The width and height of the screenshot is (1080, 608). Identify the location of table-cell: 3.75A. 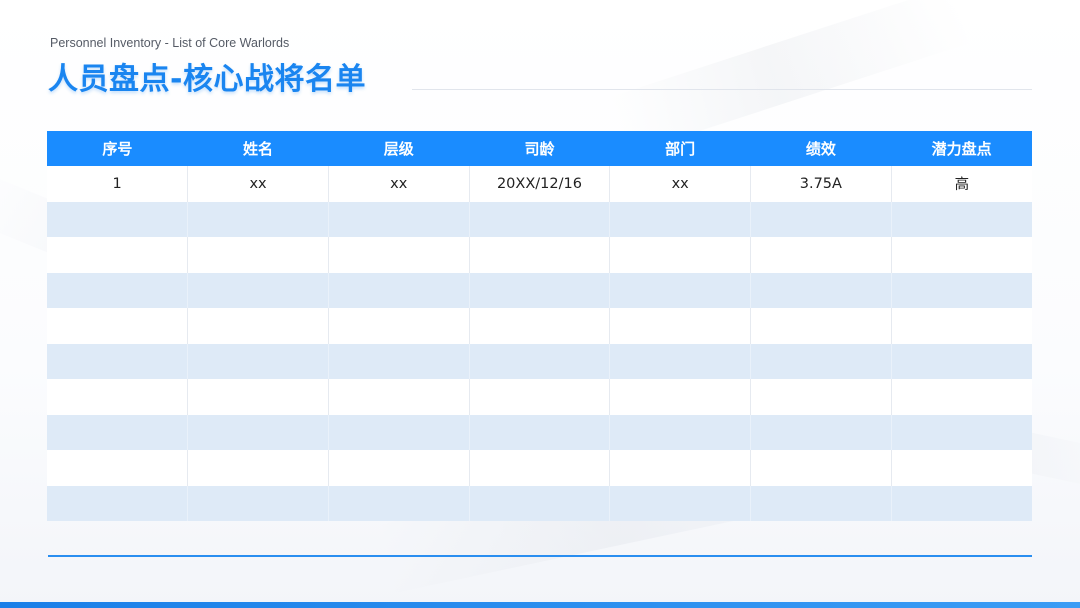
(821, 184).